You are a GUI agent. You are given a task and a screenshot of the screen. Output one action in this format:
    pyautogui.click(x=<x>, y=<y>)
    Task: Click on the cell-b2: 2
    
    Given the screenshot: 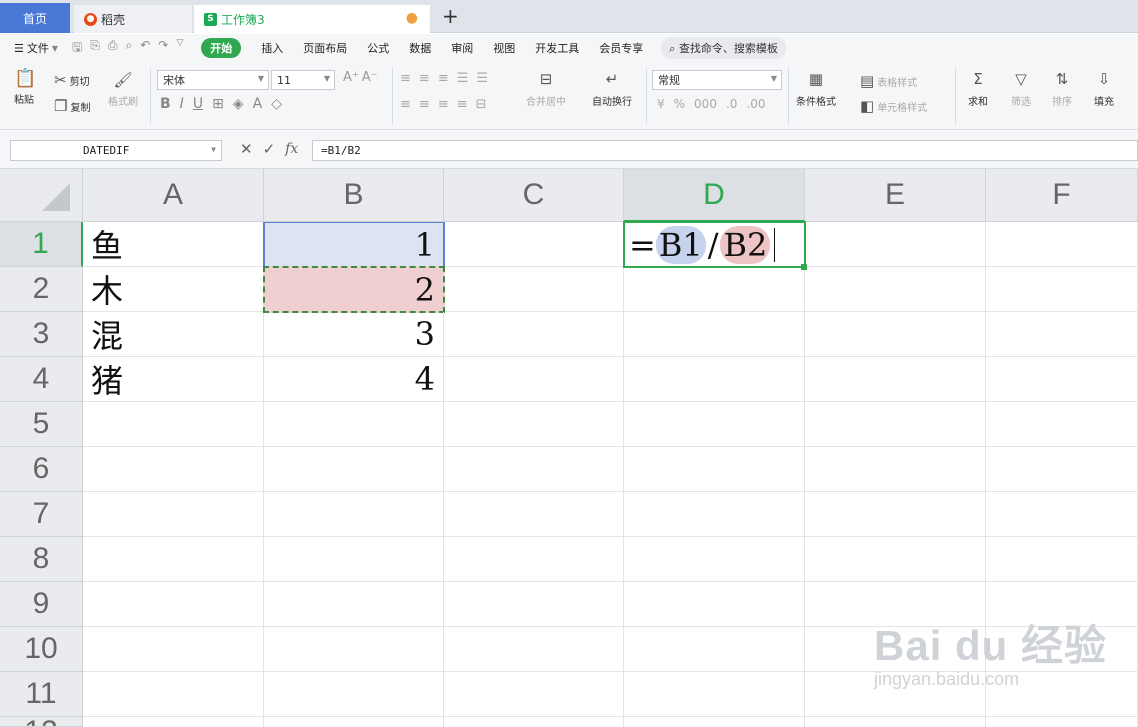 What is the action you would take?
    pyautogui.click(x=354, y=289)
    